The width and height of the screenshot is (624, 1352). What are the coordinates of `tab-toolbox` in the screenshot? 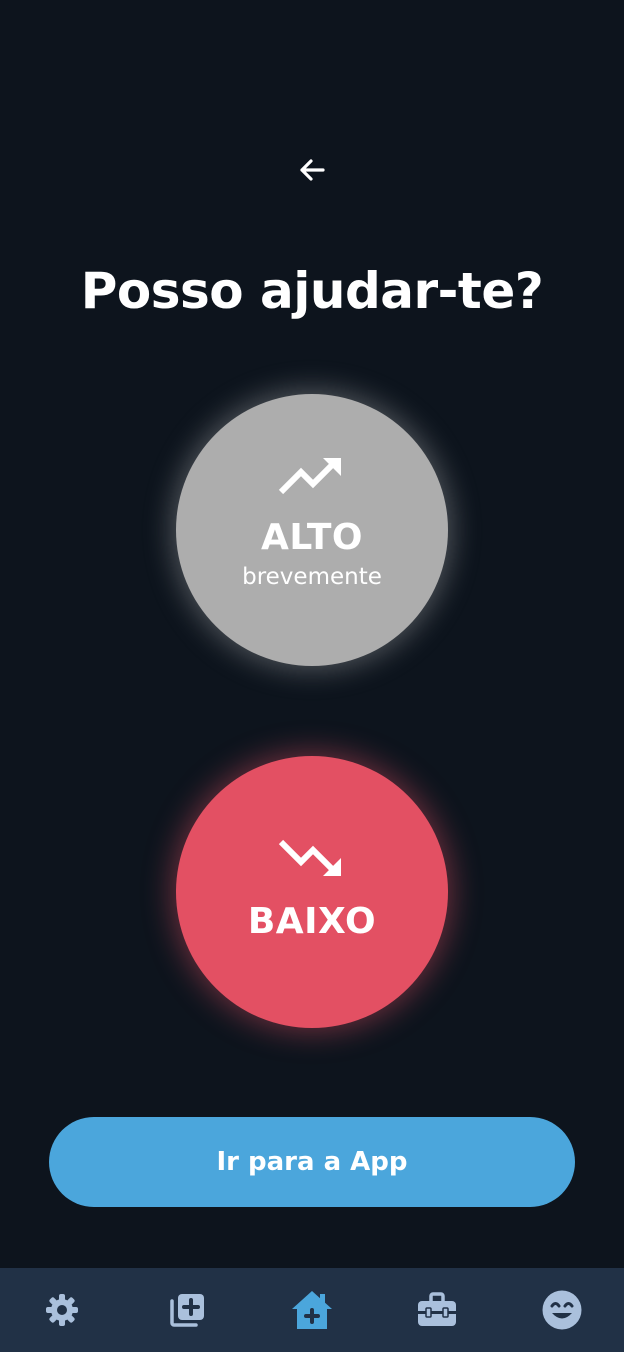 It's located at (437, 1310).